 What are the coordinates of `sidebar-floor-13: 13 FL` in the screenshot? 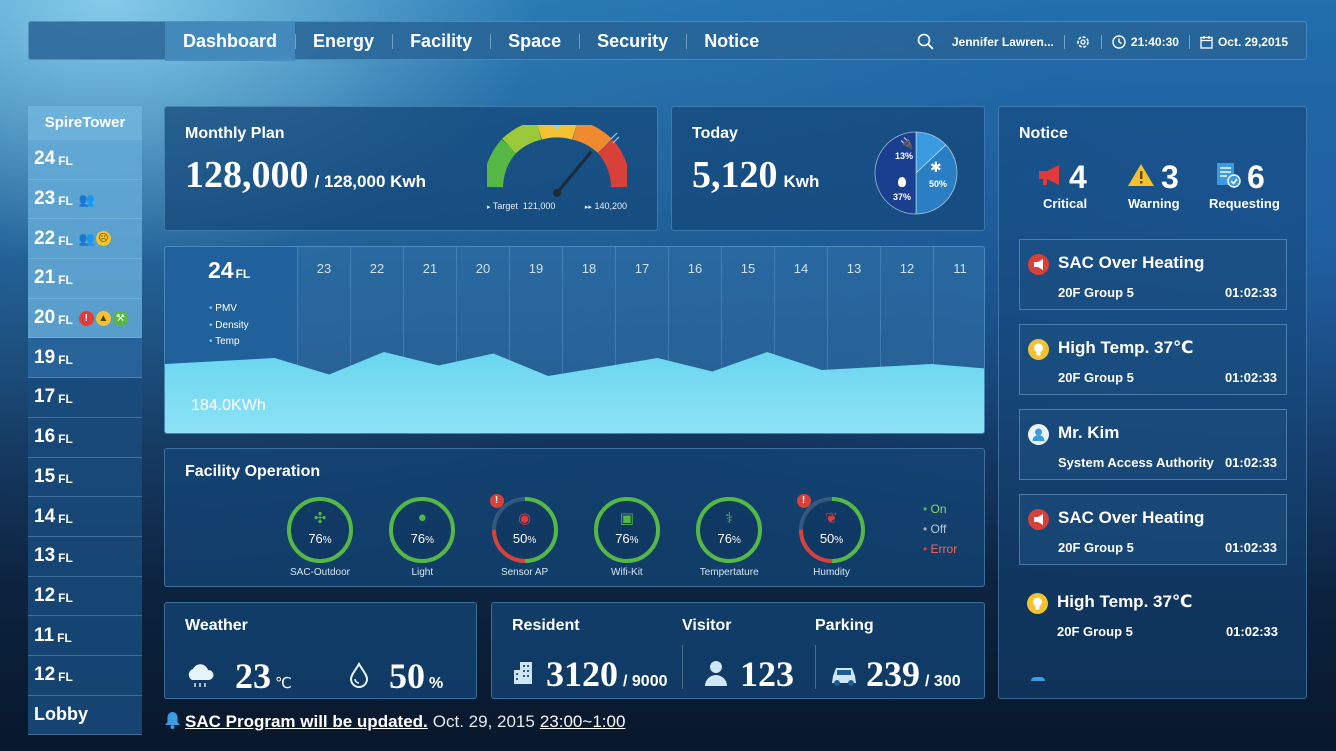 It's located at (85, 556).